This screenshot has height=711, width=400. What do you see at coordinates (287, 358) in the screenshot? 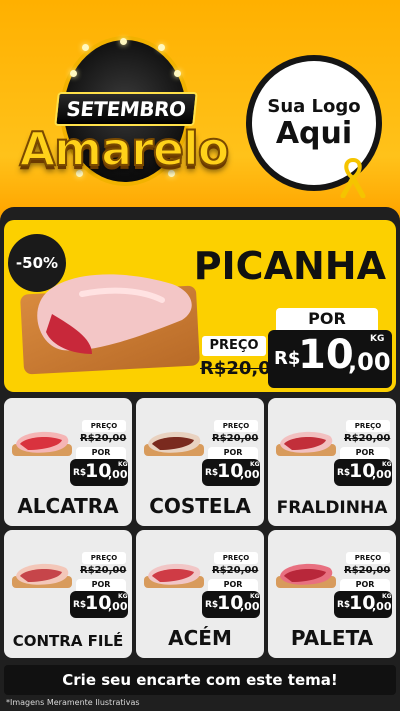
I see `currency-symbol: R$` at bounding box center [287, 358].